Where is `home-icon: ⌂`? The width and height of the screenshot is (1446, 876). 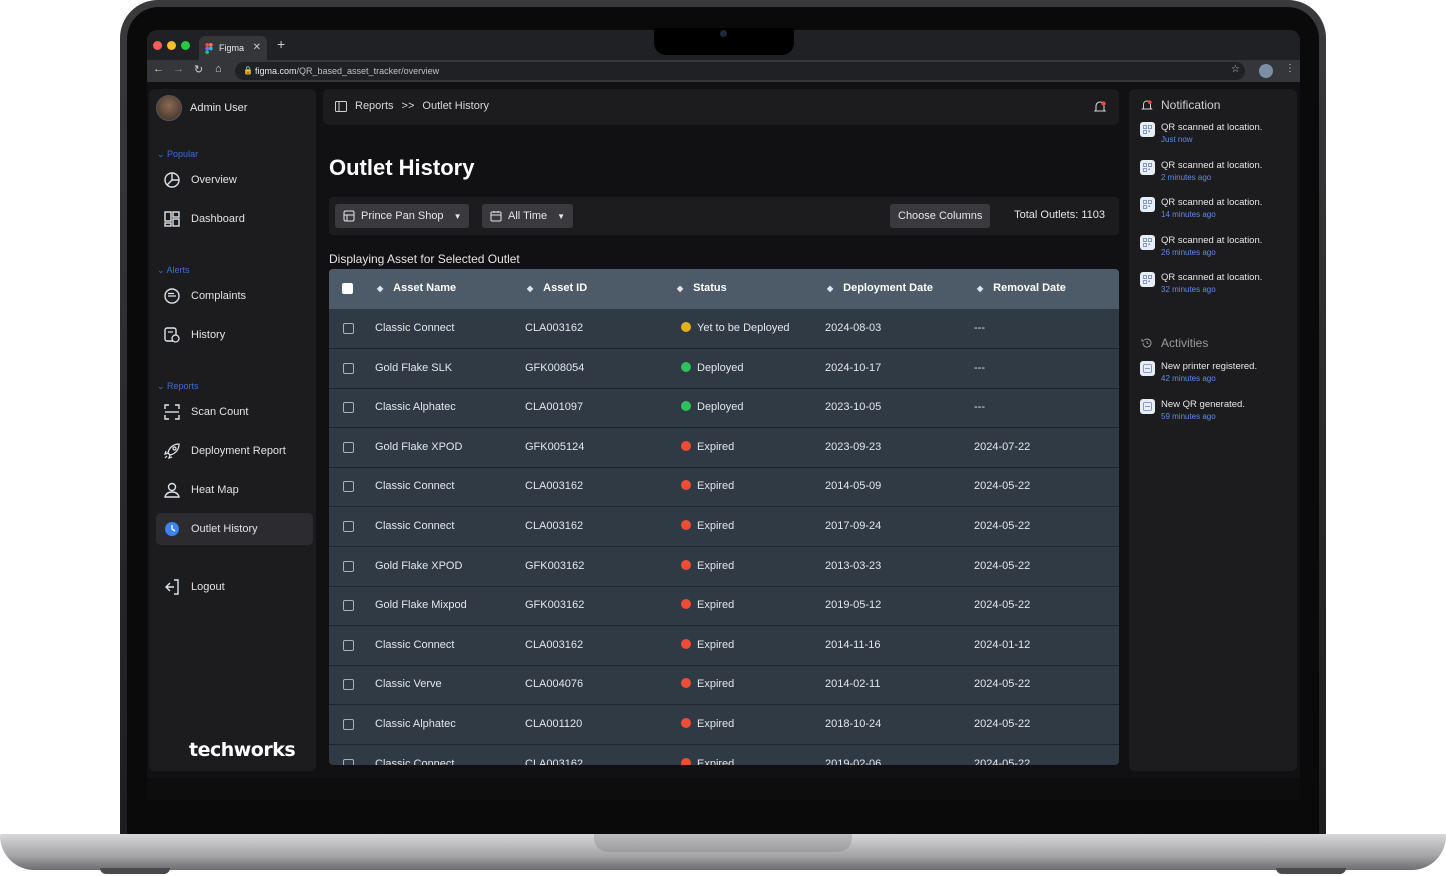
home-icon: ⌂ is located at coordinates (218, 69).